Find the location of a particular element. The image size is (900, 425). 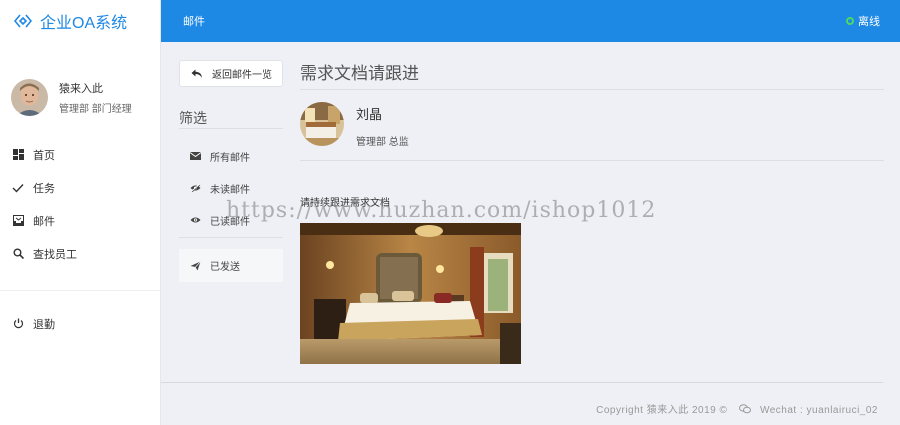

filter-title: 筛选 is located at coordinates (193, 118).